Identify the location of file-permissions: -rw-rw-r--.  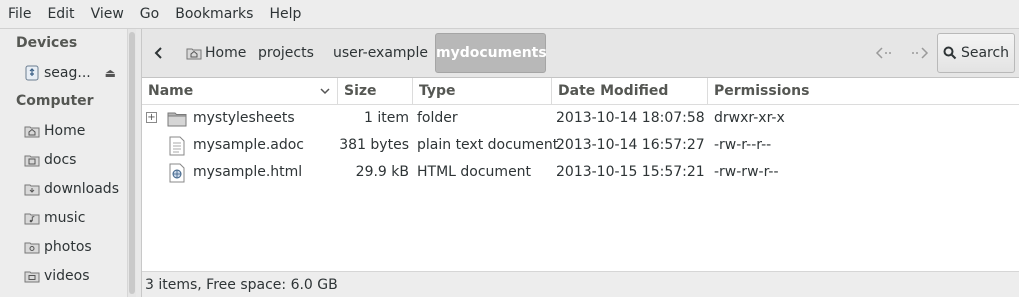
(746, 172).